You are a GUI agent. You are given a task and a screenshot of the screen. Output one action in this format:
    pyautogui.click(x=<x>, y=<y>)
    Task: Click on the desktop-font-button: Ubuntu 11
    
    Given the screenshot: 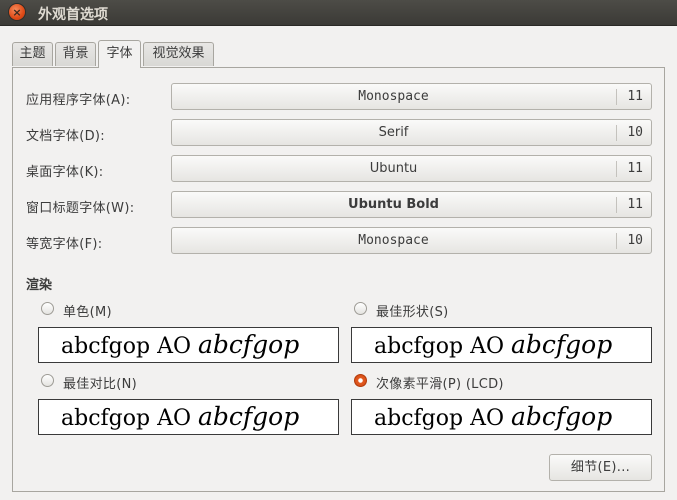 What is the action you would take?
    pyautogui.click(x=411, y=168)
    